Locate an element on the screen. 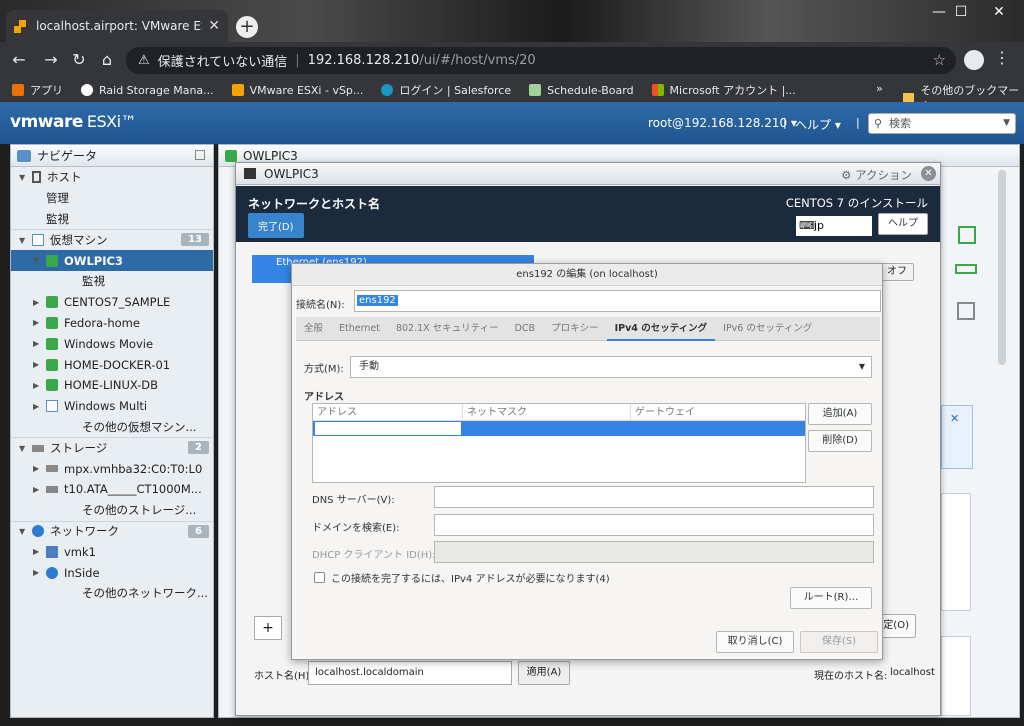 The height and width of the screenshot is (726, 1024). sidebar-item: ▼ 仮想マシン 13 is located at coordinates (112, 239).